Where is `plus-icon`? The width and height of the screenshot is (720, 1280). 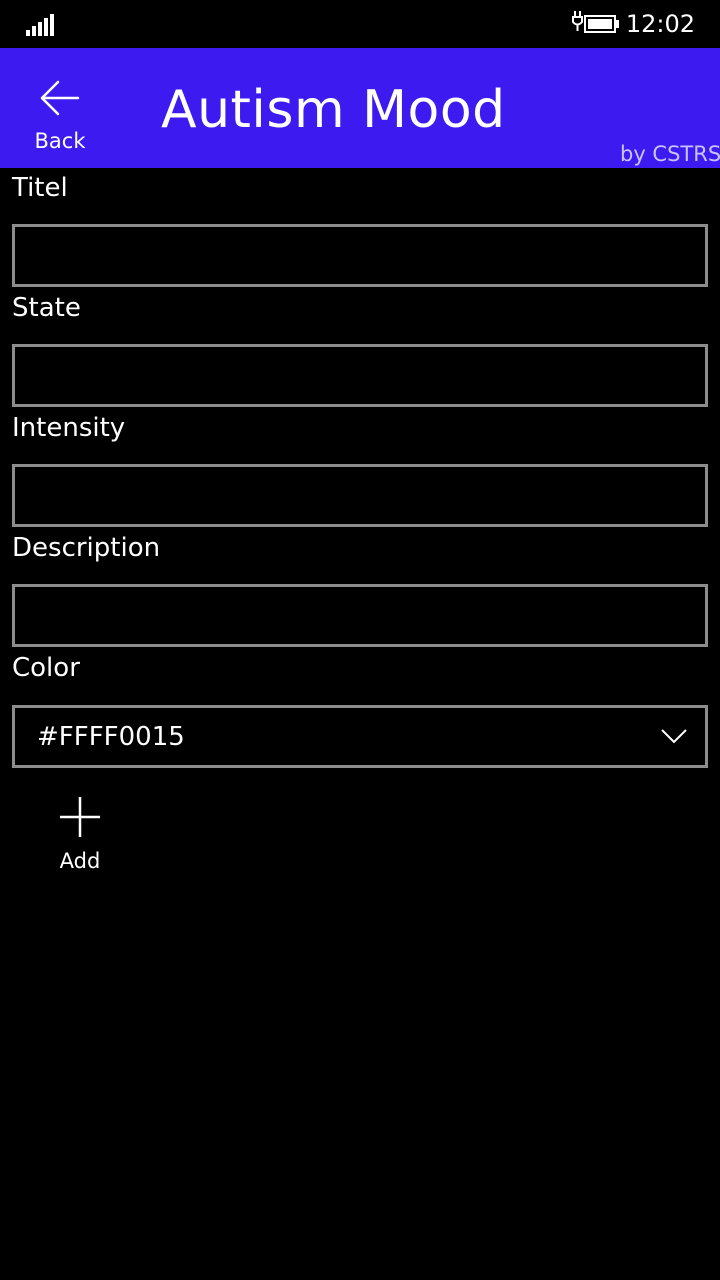 plus-icon is located at coordinates (80, 817).